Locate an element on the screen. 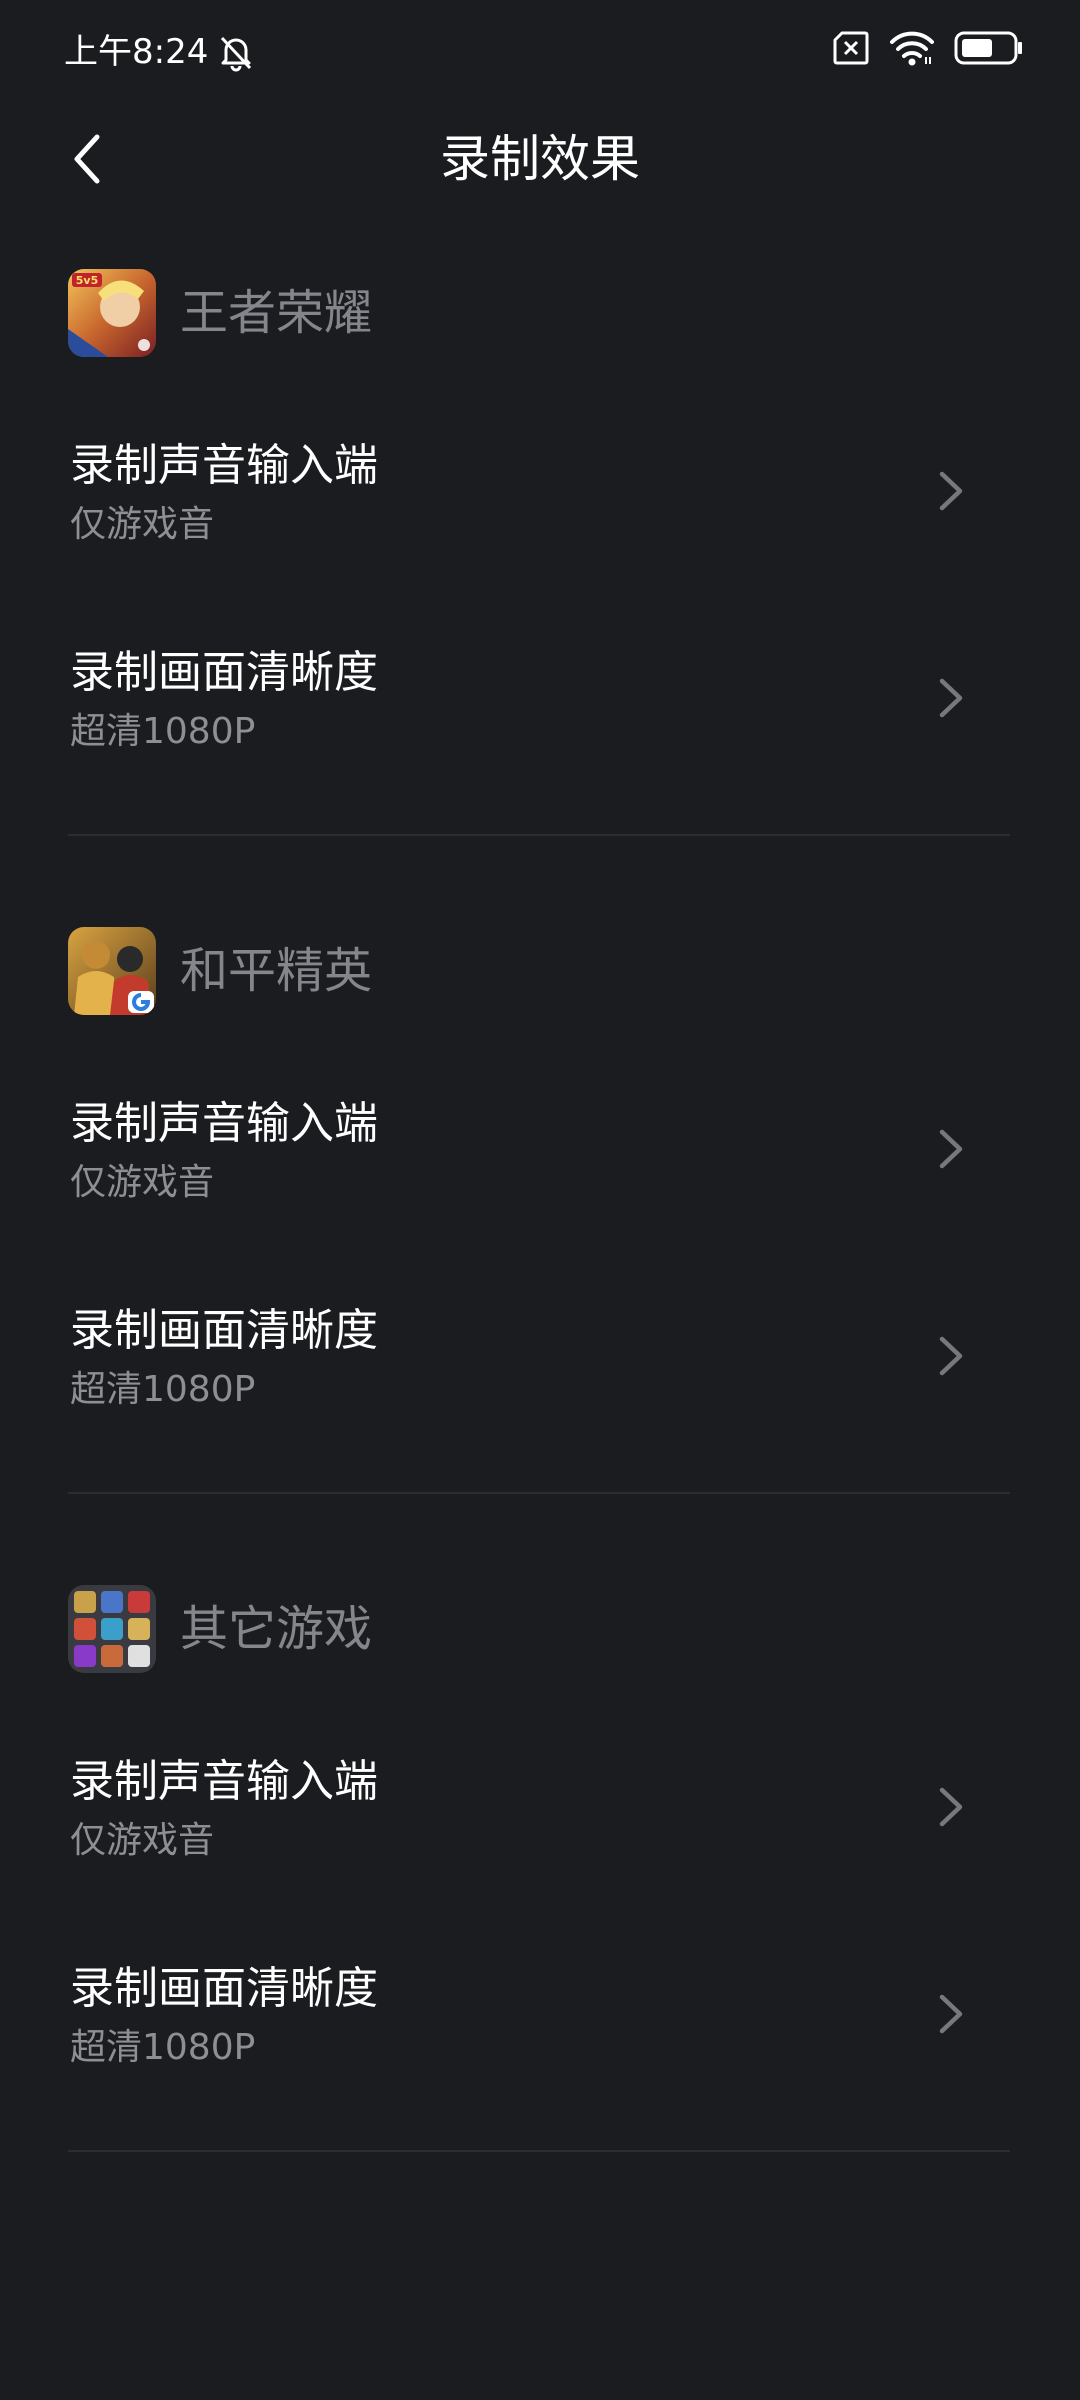 This screenshot has height=2400, width=1080. game-header: 和平精英 is located at coordinates (220, 971).